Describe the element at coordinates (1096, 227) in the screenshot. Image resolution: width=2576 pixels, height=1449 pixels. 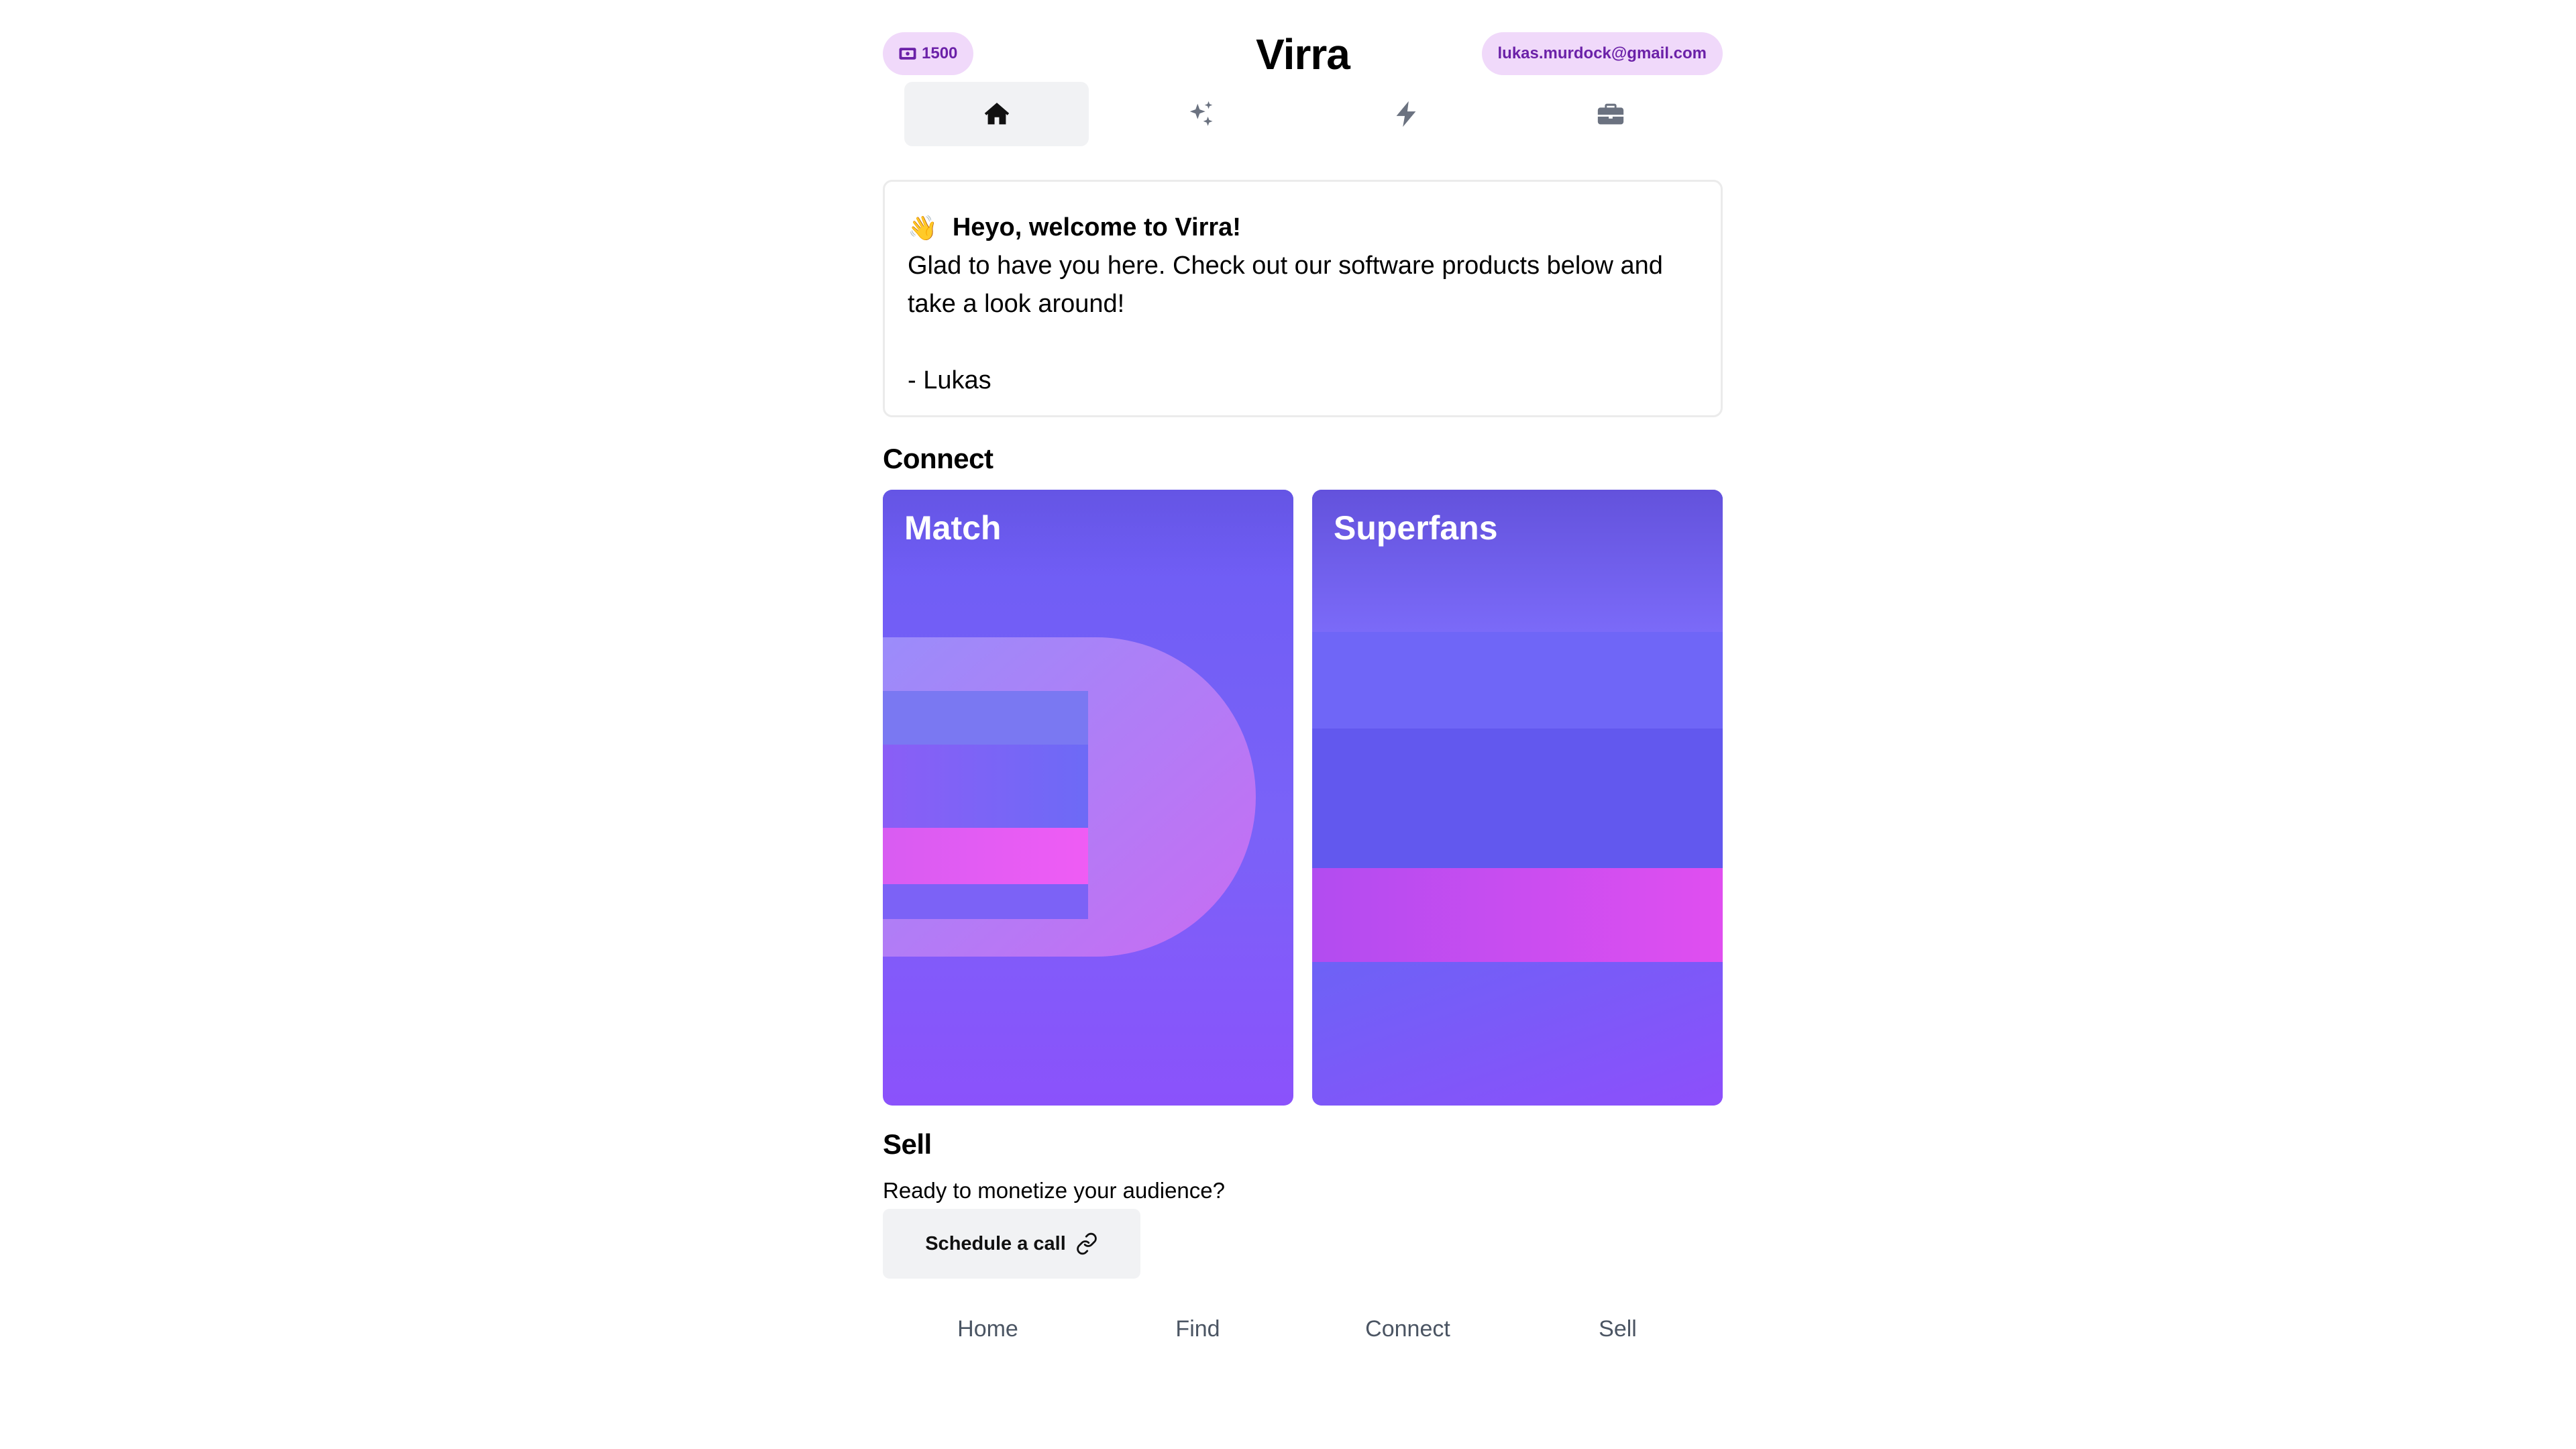
I see `welcome-title: Heyo, welcome to Virra!` at that location.